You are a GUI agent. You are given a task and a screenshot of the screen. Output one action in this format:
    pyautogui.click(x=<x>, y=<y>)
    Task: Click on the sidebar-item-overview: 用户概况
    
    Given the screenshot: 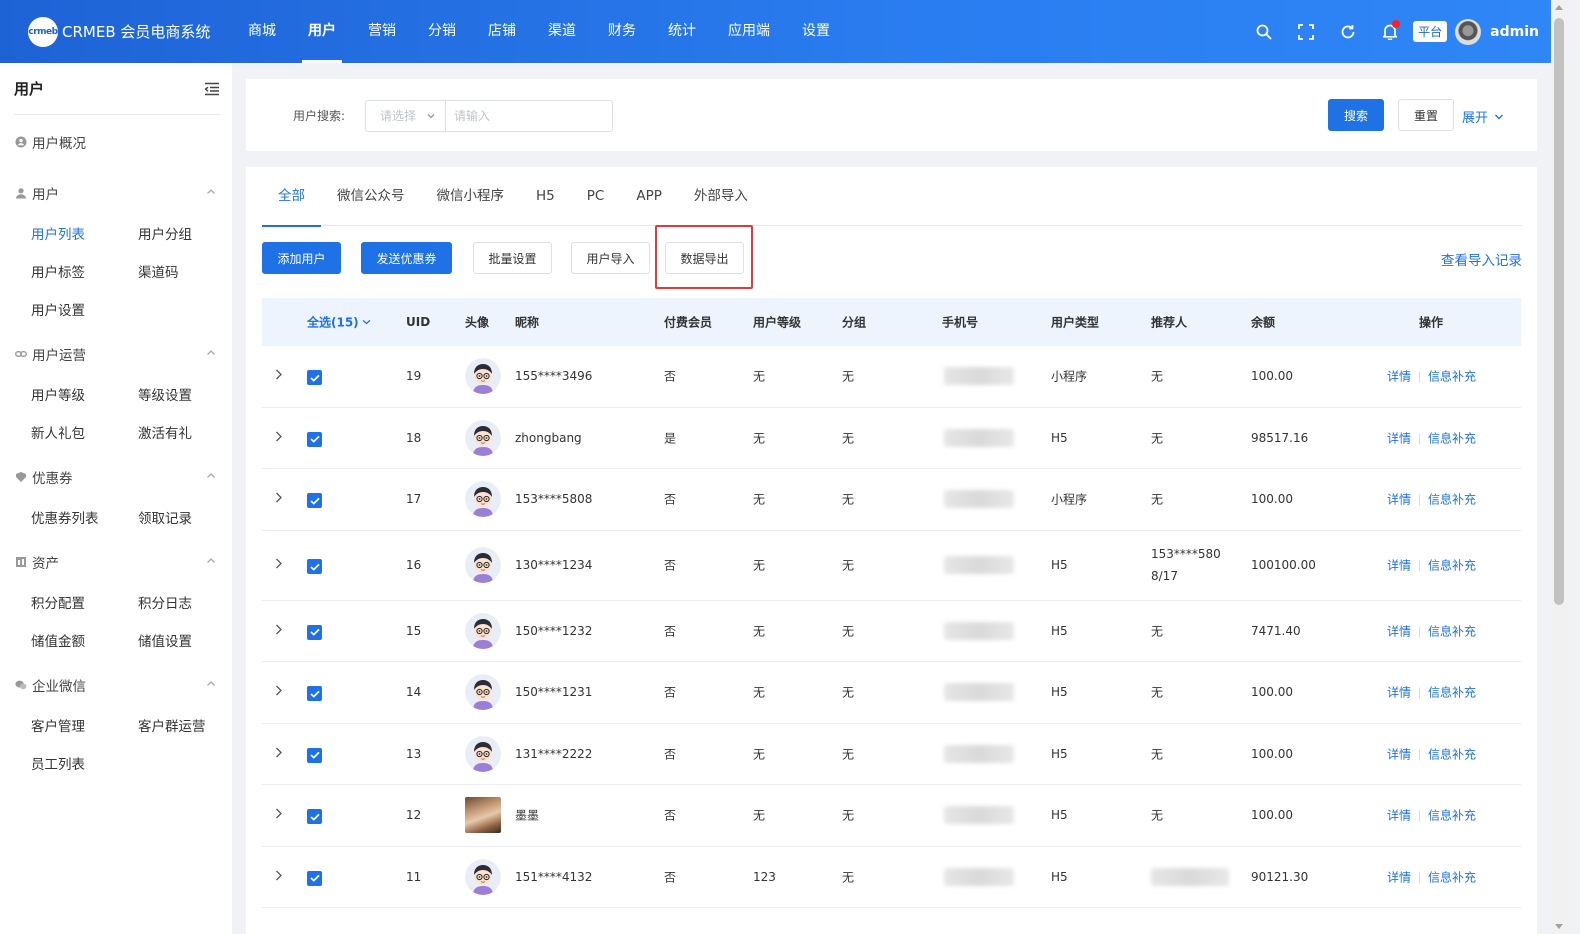 What is the action you would take?
    pyautogui.click(x=116, y=142)
    